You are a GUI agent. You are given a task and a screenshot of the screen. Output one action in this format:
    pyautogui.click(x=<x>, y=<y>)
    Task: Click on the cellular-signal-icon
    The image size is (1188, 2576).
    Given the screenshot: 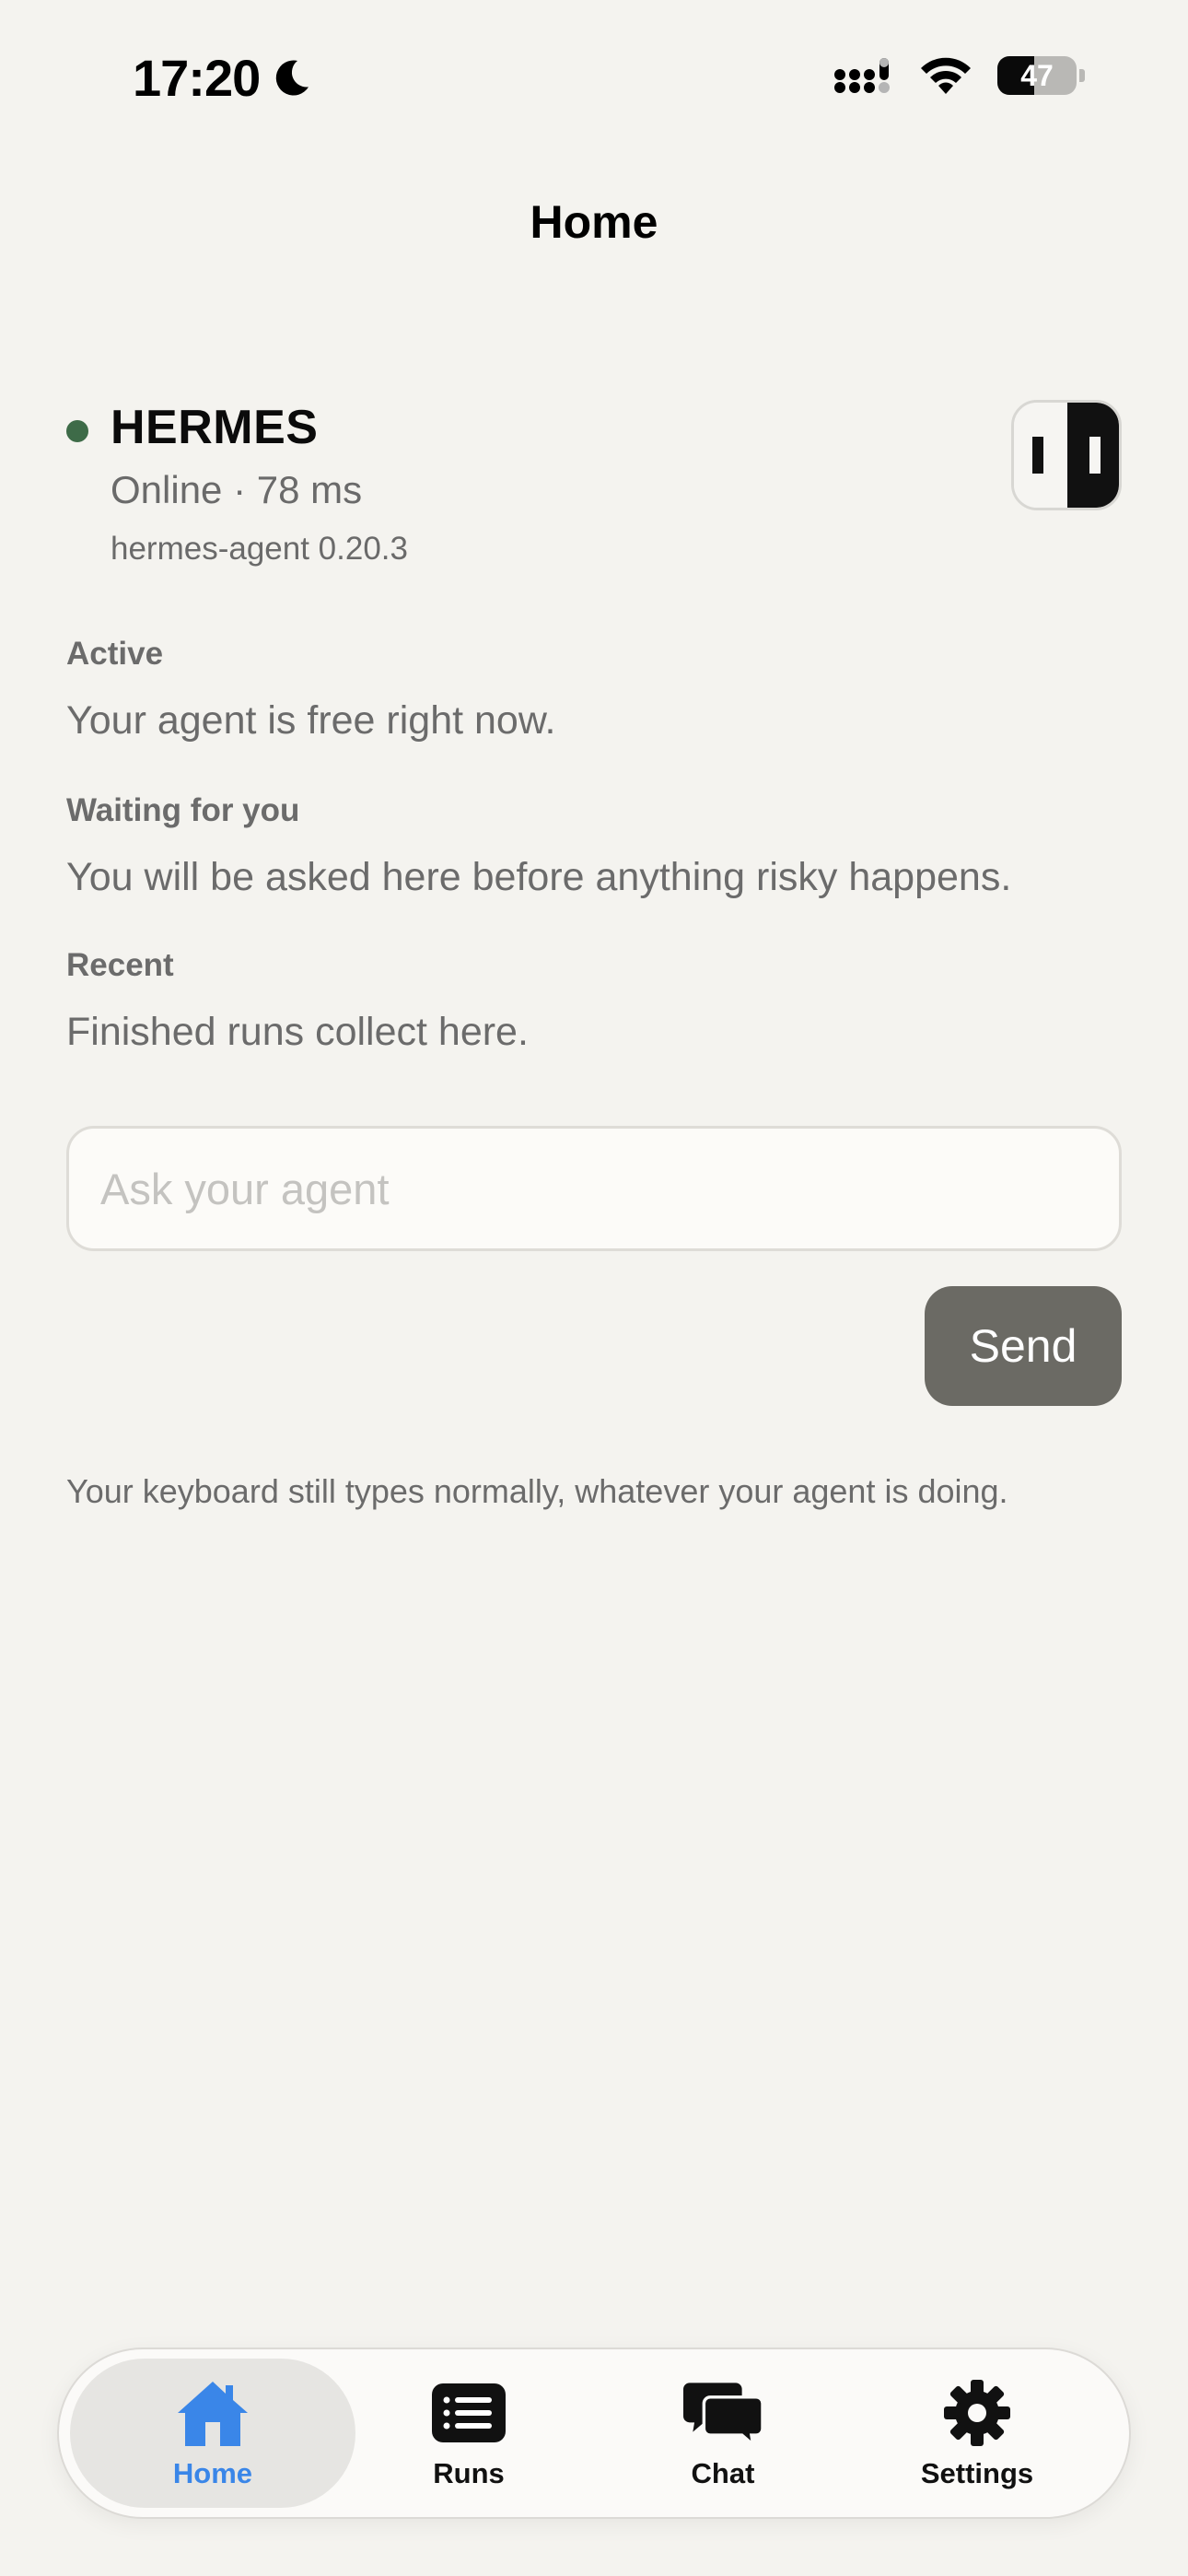 What is the action you would take?
    pyautogui.click(x=862, y=75)
    